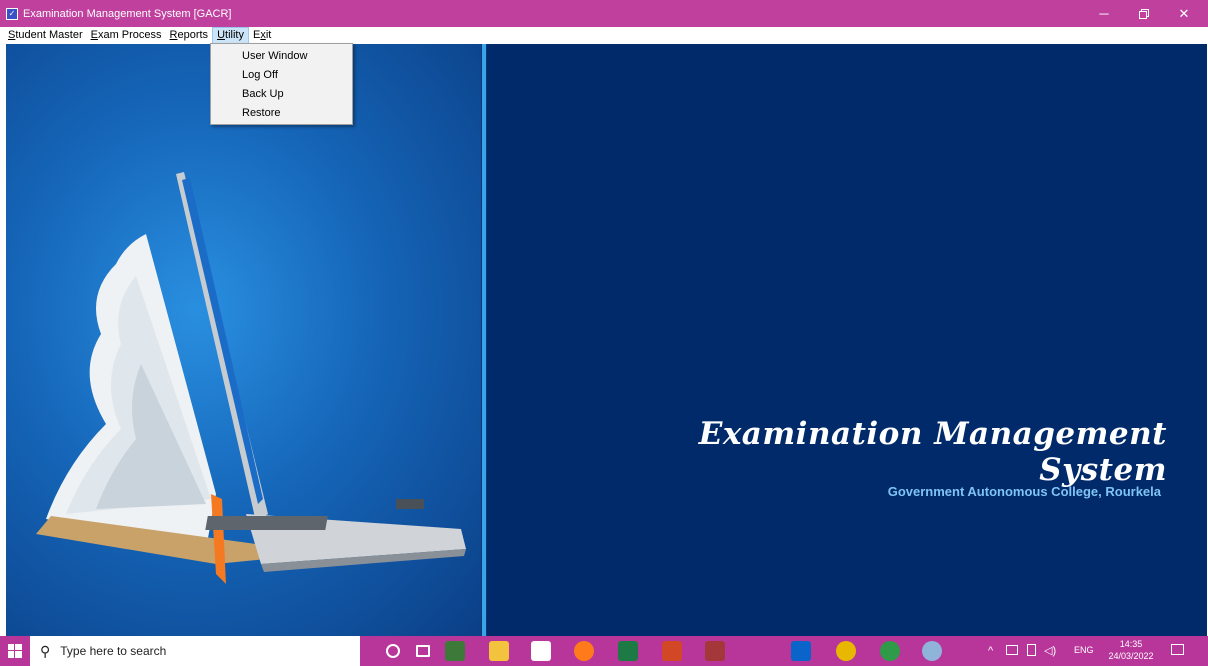  What do you see at coordinates (672, 651) in the screenshot?
I see `powerpoint-icon` at bounding box center [672, 651].